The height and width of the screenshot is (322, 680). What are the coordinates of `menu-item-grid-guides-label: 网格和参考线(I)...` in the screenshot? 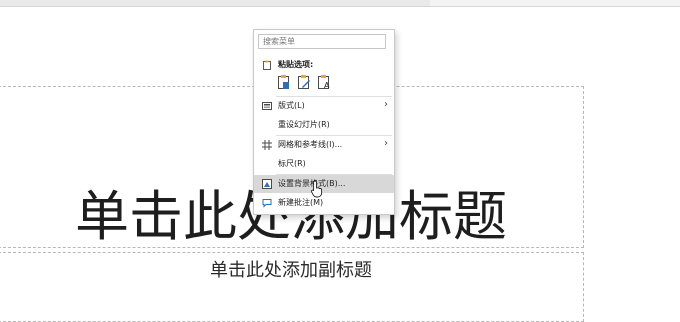 It's located at (310, 144).